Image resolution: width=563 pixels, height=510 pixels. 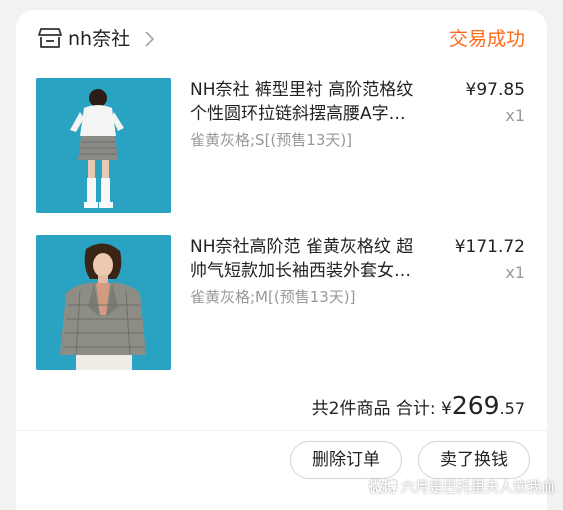 I want to click on total-integer: 269, so click(x=475, y=405).